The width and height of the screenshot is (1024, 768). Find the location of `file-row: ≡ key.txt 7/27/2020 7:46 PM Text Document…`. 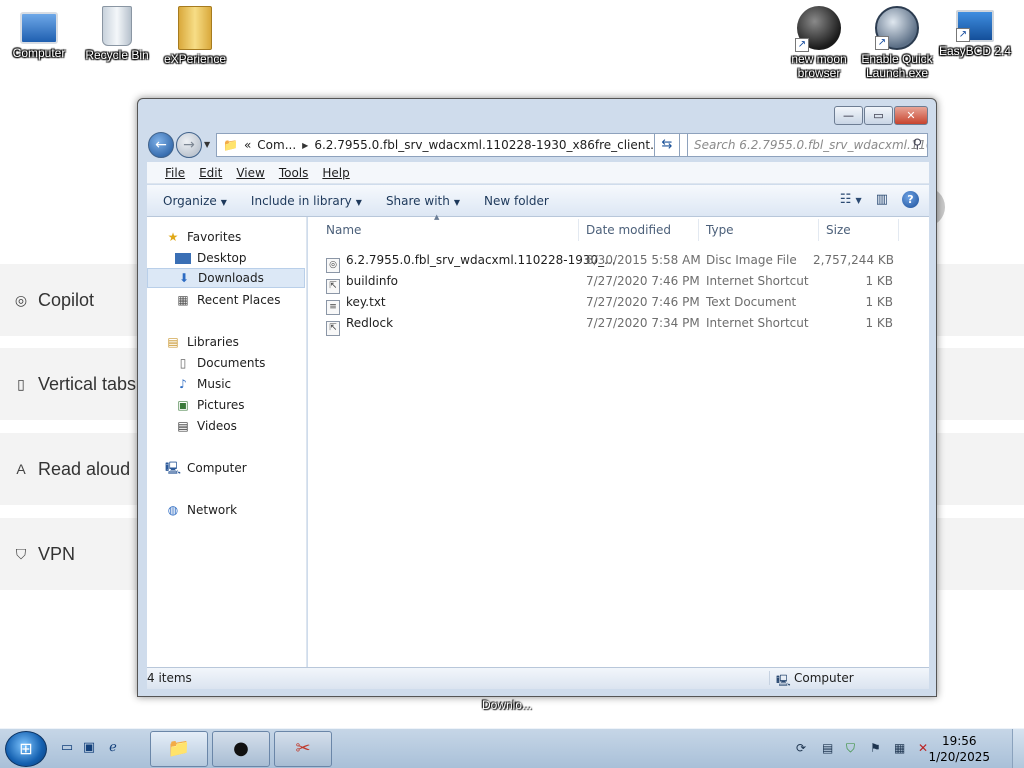

file-row: ≡ key.txt 7/27/2020 7:46 PM Text Document… is located at coordinates (618, 303).